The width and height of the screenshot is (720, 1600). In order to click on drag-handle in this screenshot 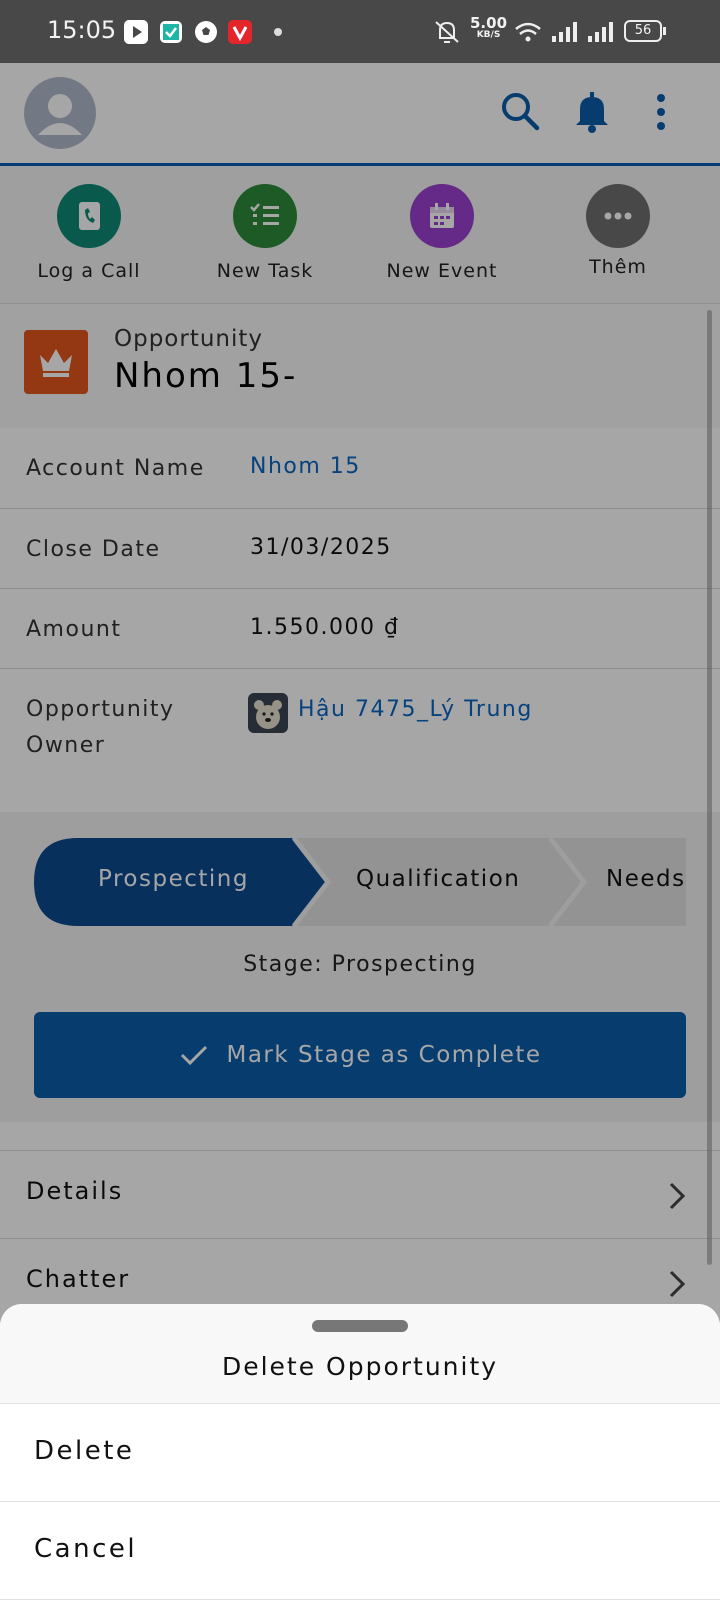, I will do `click(360, 1326)`.